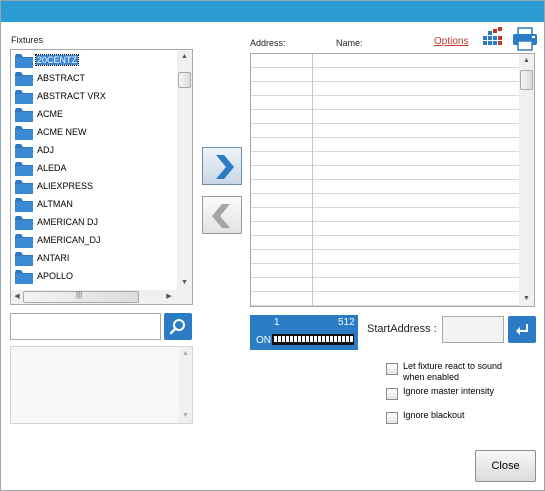 The width and height of the screenshot is (545, 491). Describe the element at coordinates (95, 115) in the screenshot. I see `fixture-list-item: ACME` at that location.